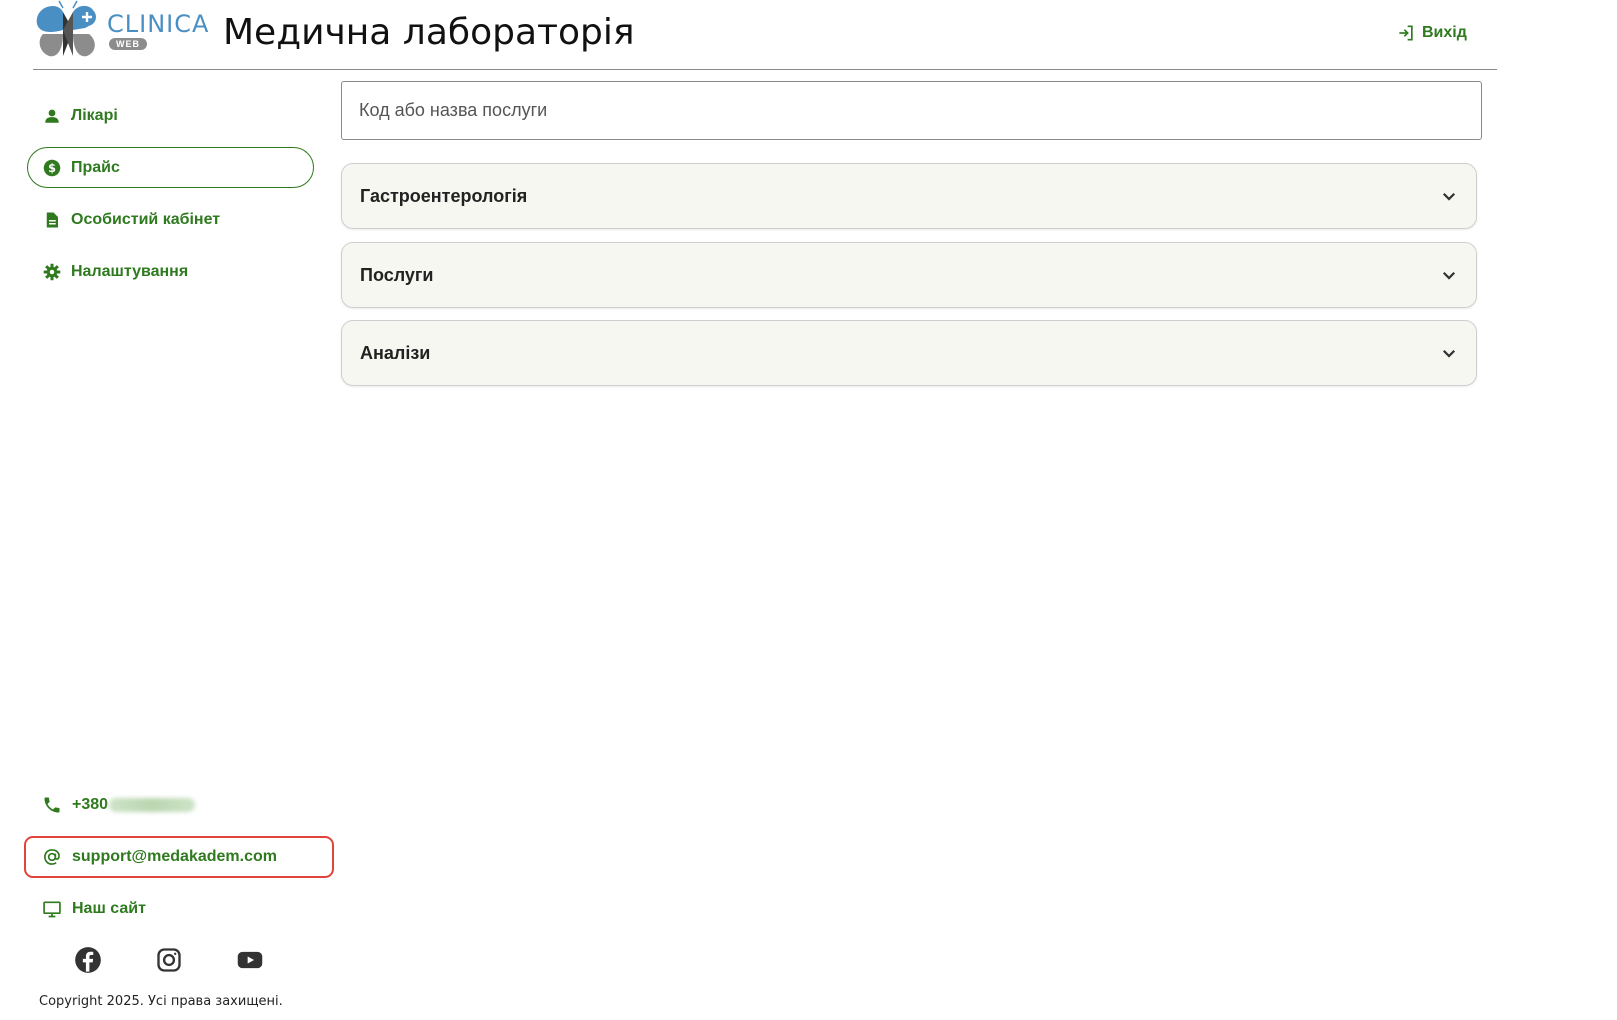 This screenshot has width=1617, height=1020. What do you see at coordinates (109, 908) in the screenshot?
I see `site-label: Наш сайт` at bounding box center [109, 908].